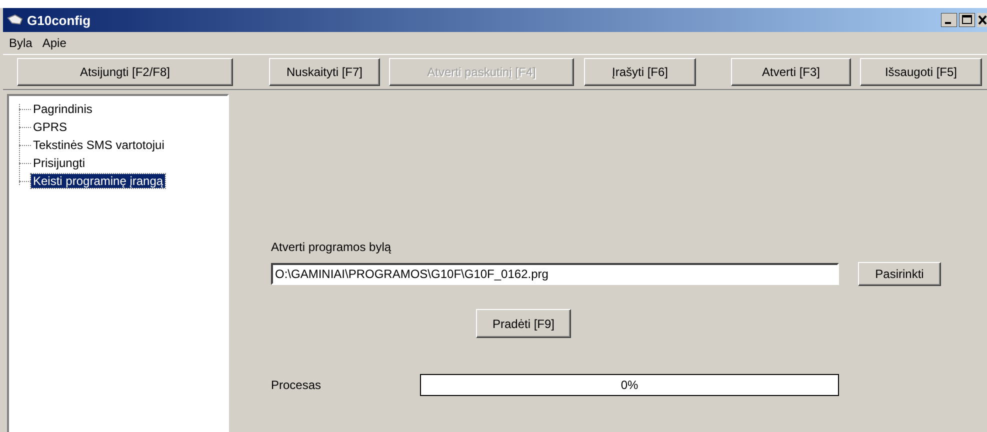 The width and height of the screenshot is (987, 432). What do you see at coordinates (98, 145) in the screenshot?
I see `tree-item: Tekstinės SMS vartotojui` at bounding box center [98, 145].